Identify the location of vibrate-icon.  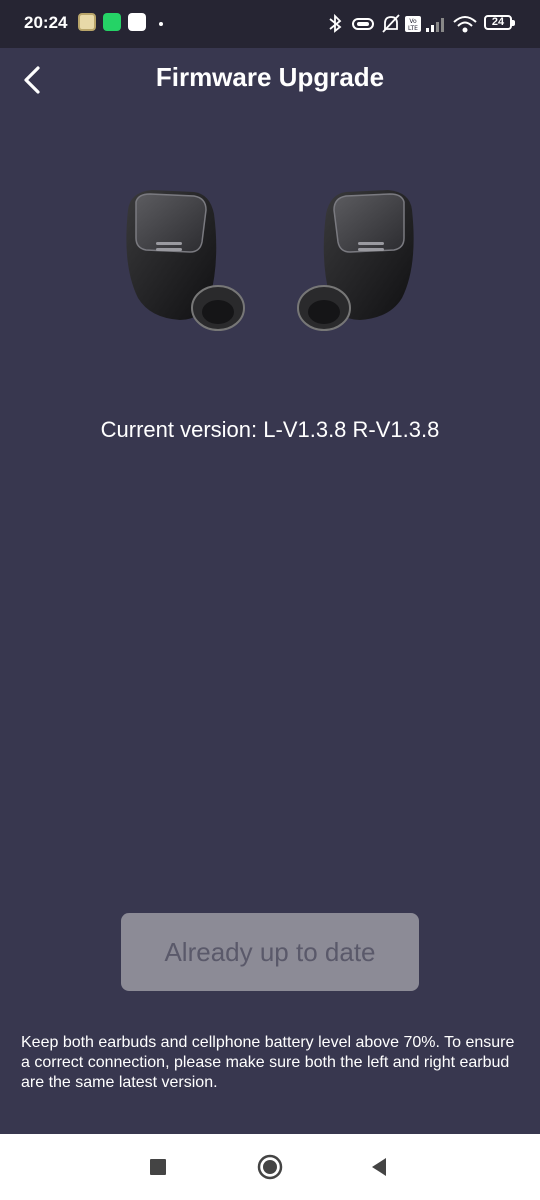
(363, 24).